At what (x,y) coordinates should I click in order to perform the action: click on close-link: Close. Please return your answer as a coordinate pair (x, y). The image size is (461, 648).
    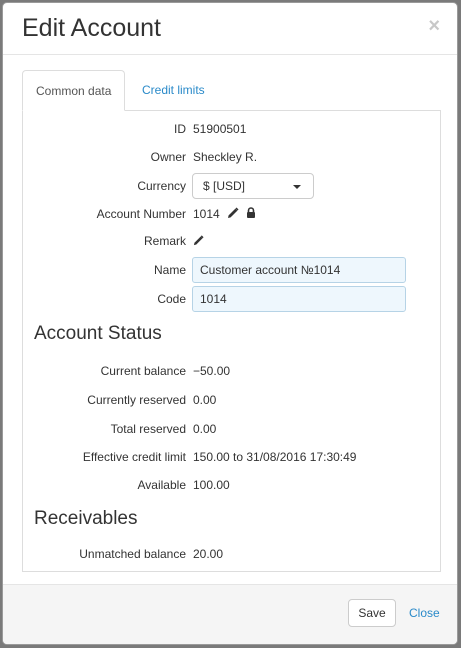
    Looking at the image, I should click on (424, 613).